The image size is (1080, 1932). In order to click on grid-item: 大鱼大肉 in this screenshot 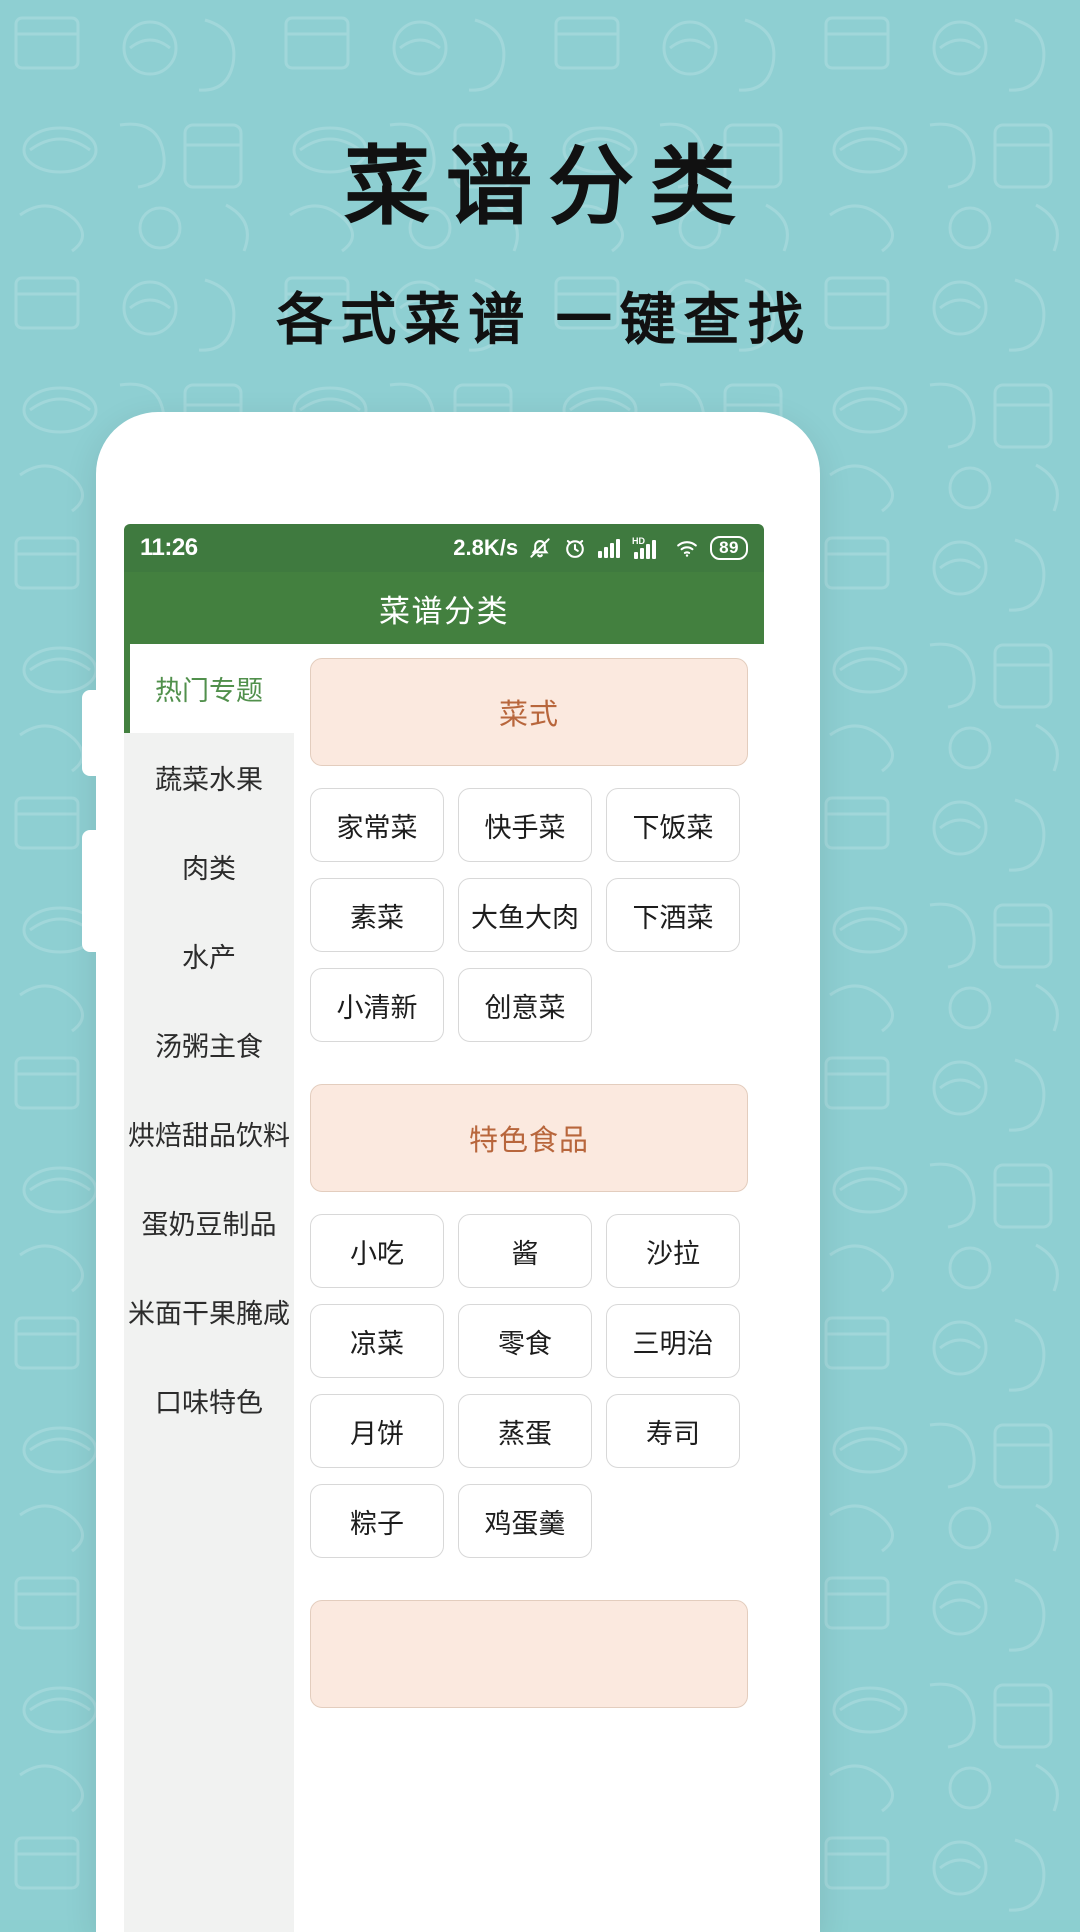, I will do `click(525, 915)`.